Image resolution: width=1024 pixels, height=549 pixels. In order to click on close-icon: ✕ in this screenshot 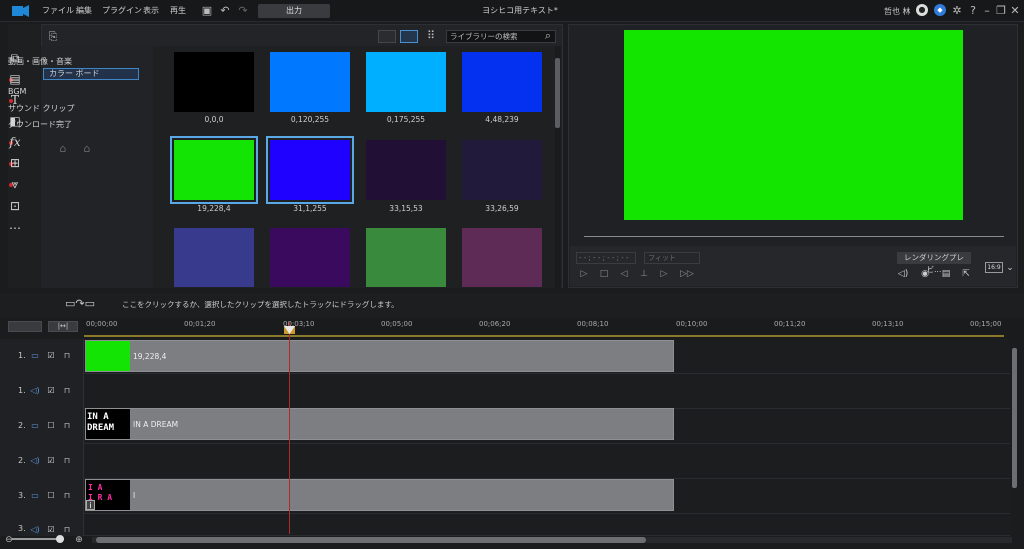, I will do `click(1015, 11)`.